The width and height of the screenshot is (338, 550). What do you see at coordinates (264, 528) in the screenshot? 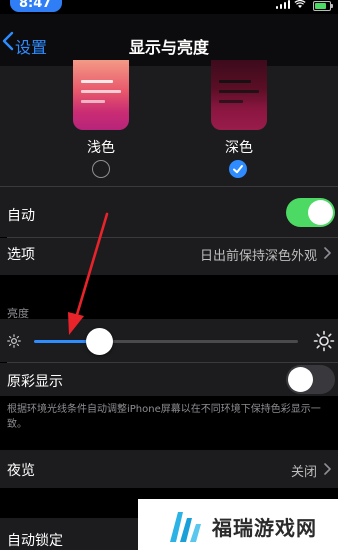
I see `watermark-text: 福瑞游戏网` at bounding box center [264, 528].